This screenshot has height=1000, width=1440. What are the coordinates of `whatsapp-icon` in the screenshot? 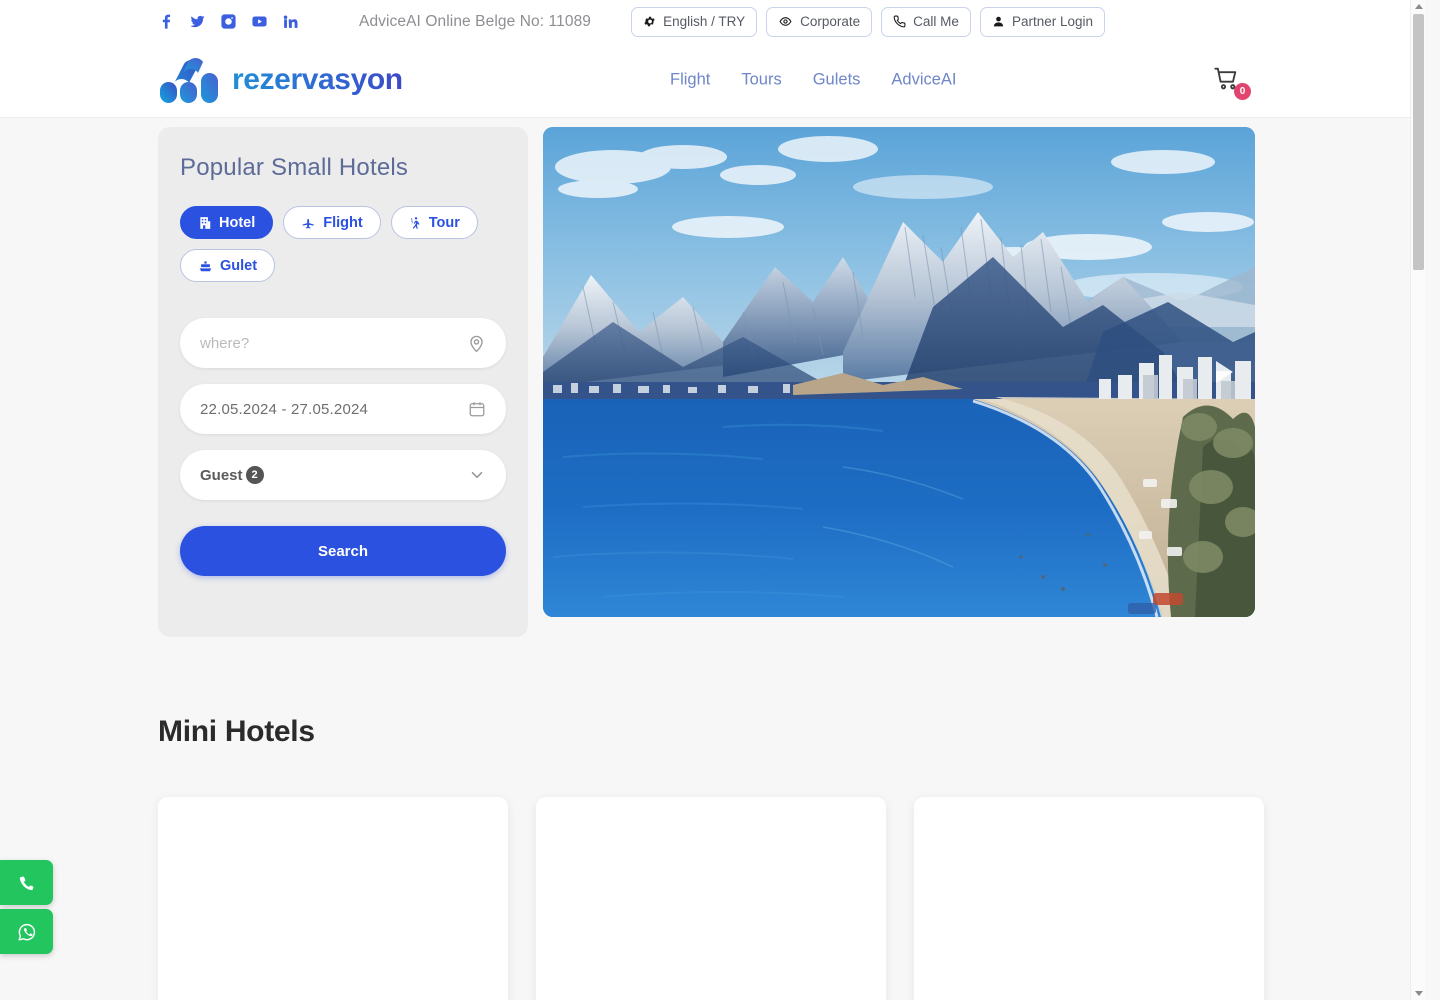 It's located at (27, 932).